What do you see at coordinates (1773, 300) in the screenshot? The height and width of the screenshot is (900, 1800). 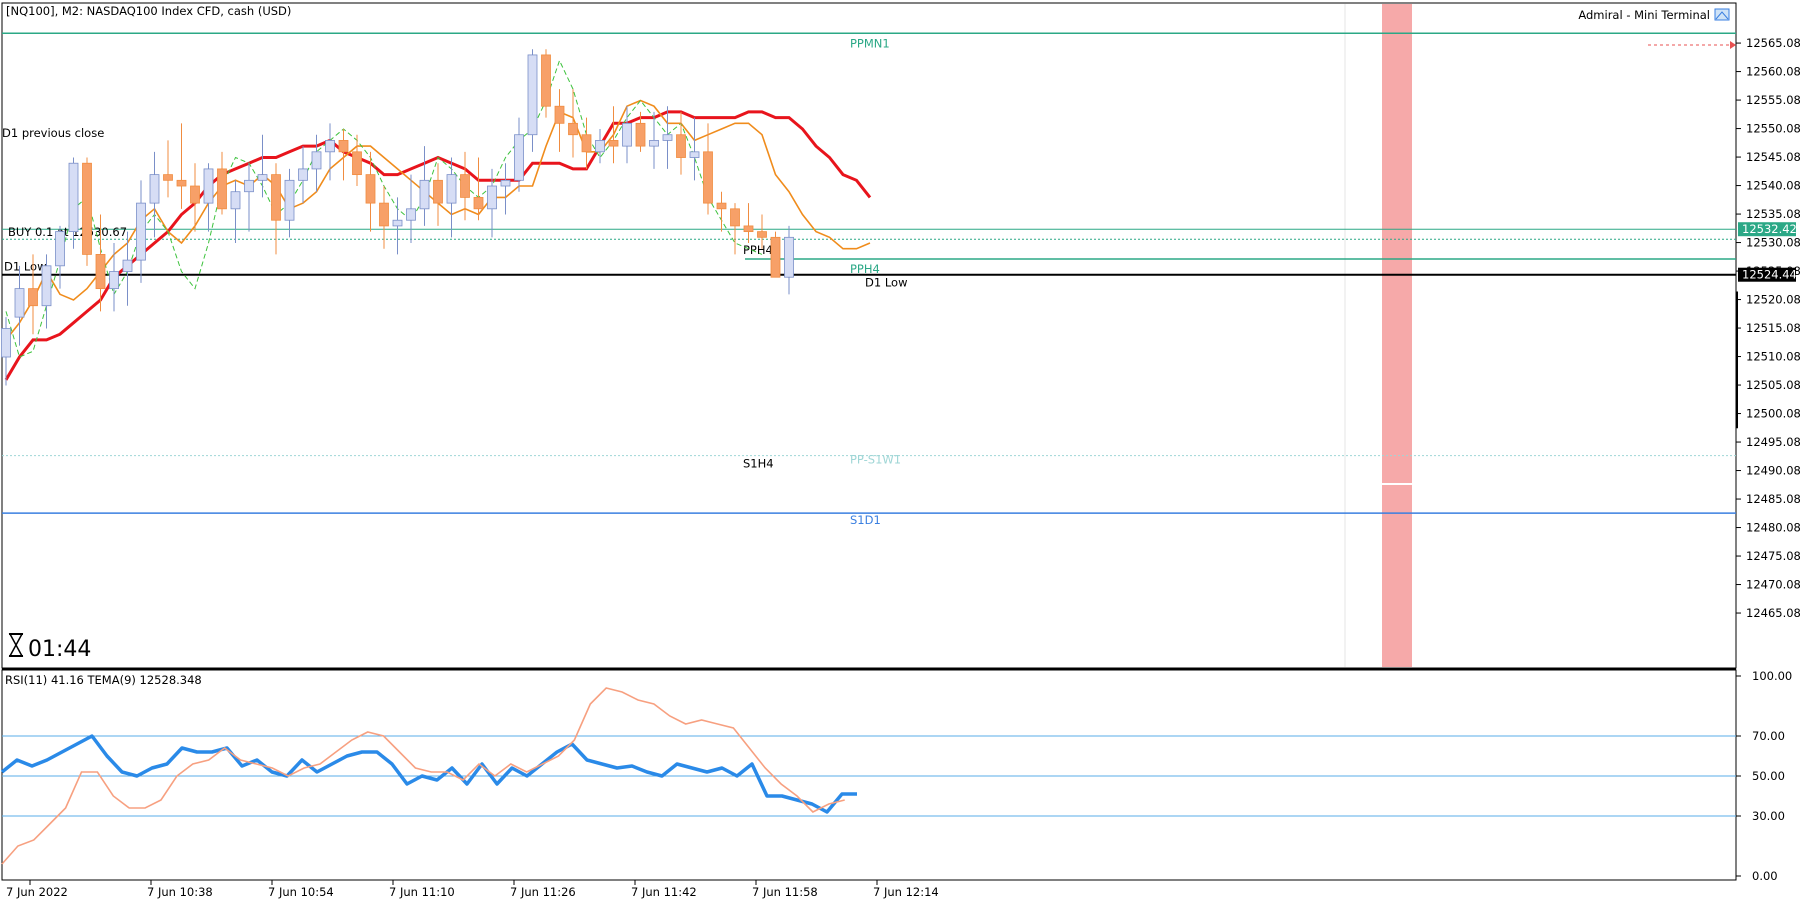 I see `price-tick-label: 12520.08` at bounding box center [1773, 300].